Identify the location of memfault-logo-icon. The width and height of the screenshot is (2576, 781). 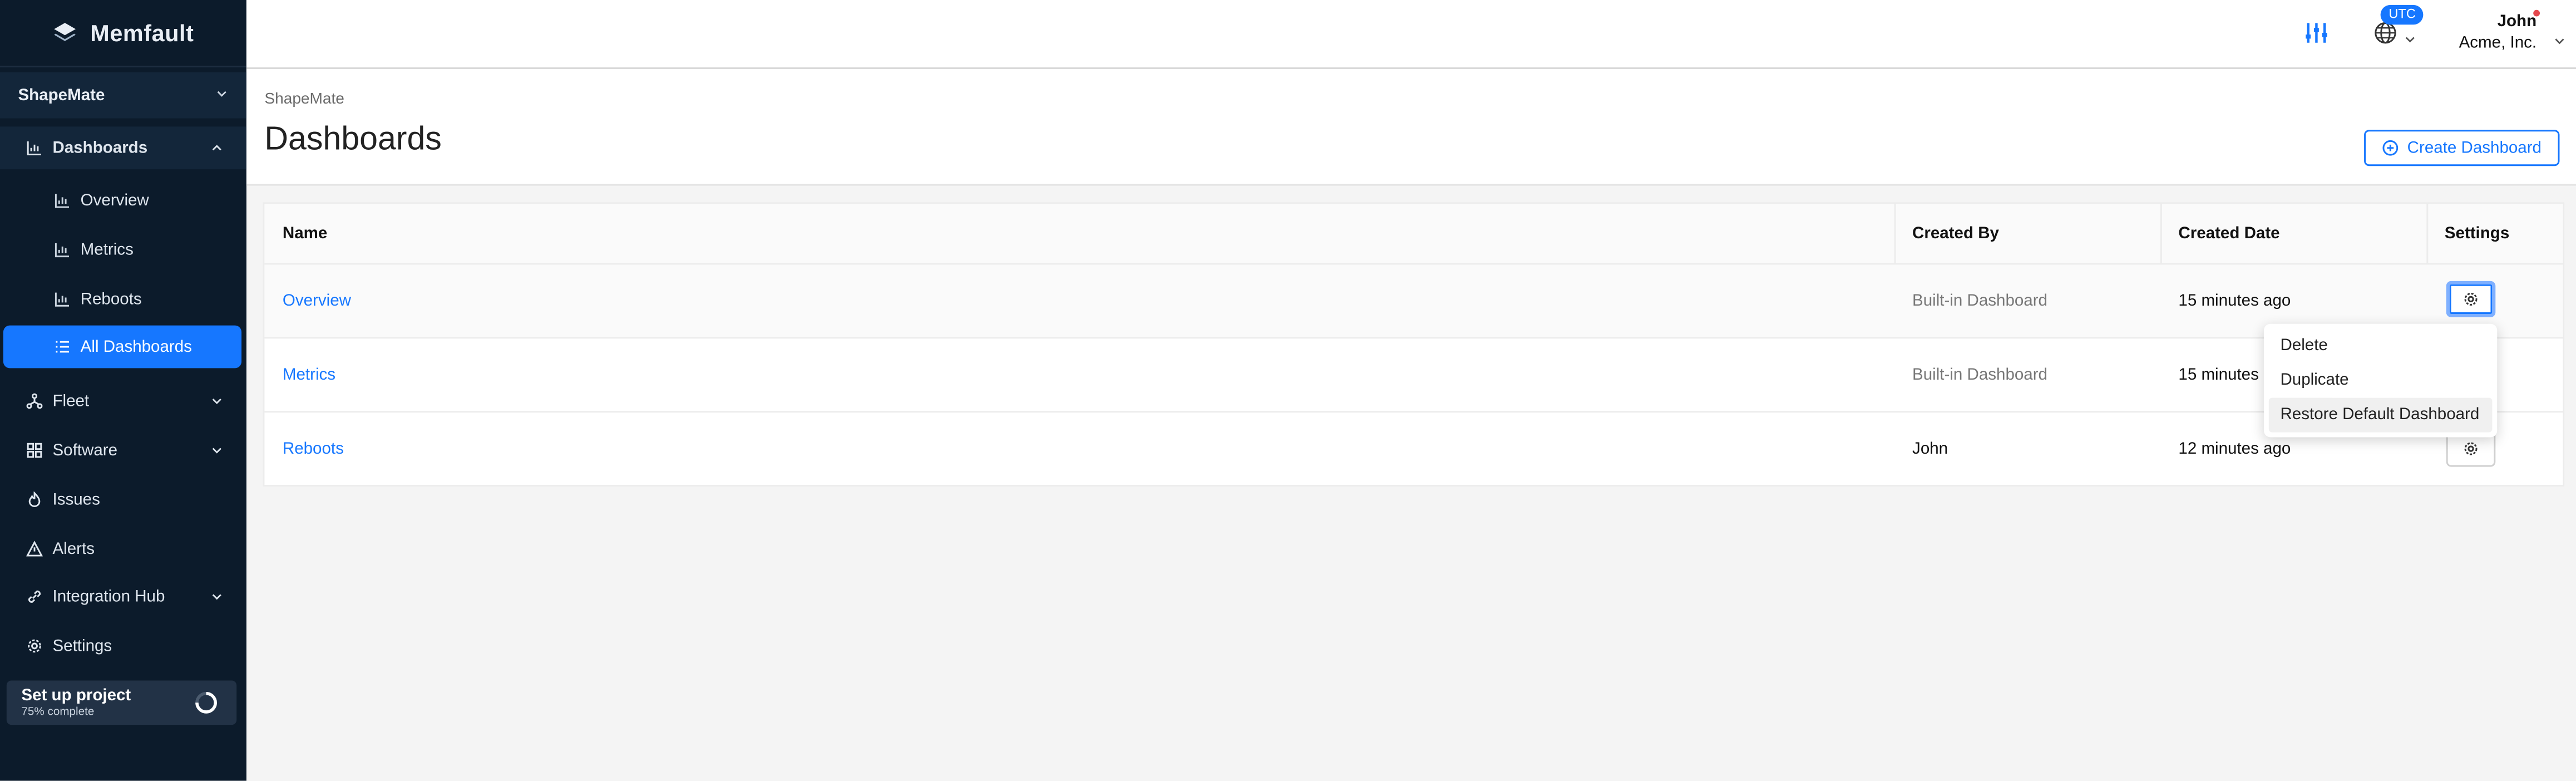
(65, 32).